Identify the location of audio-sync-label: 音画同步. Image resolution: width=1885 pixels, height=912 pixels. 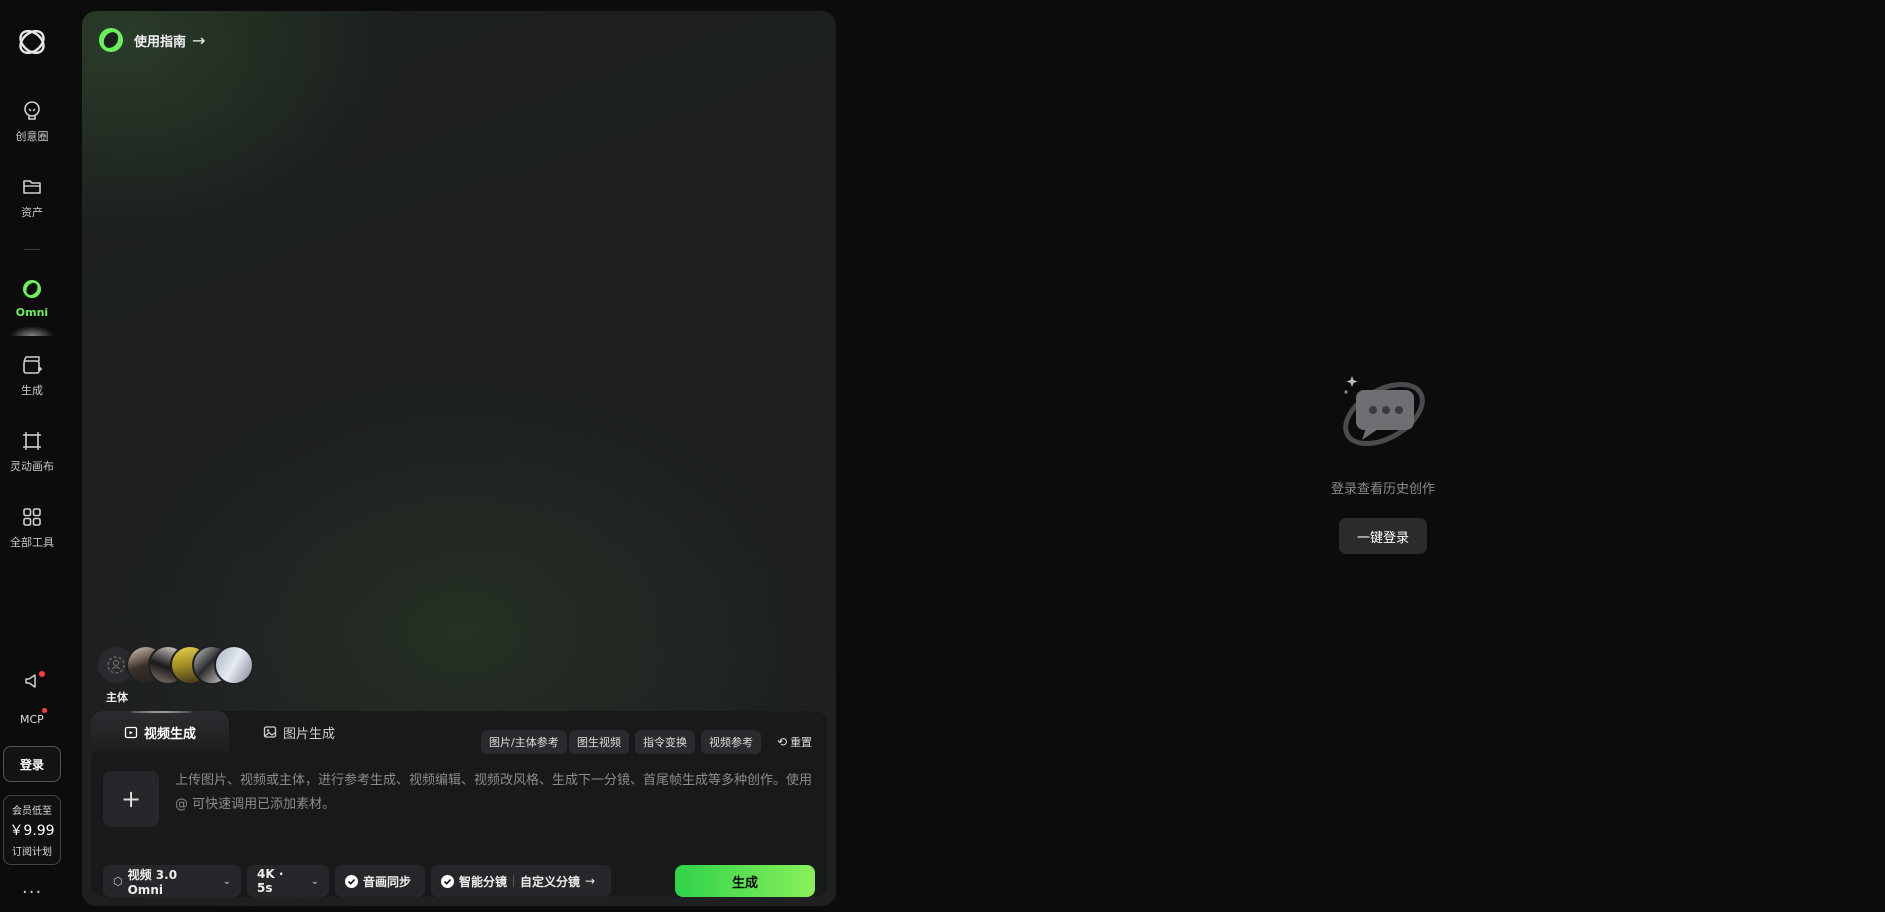
(387, 881).